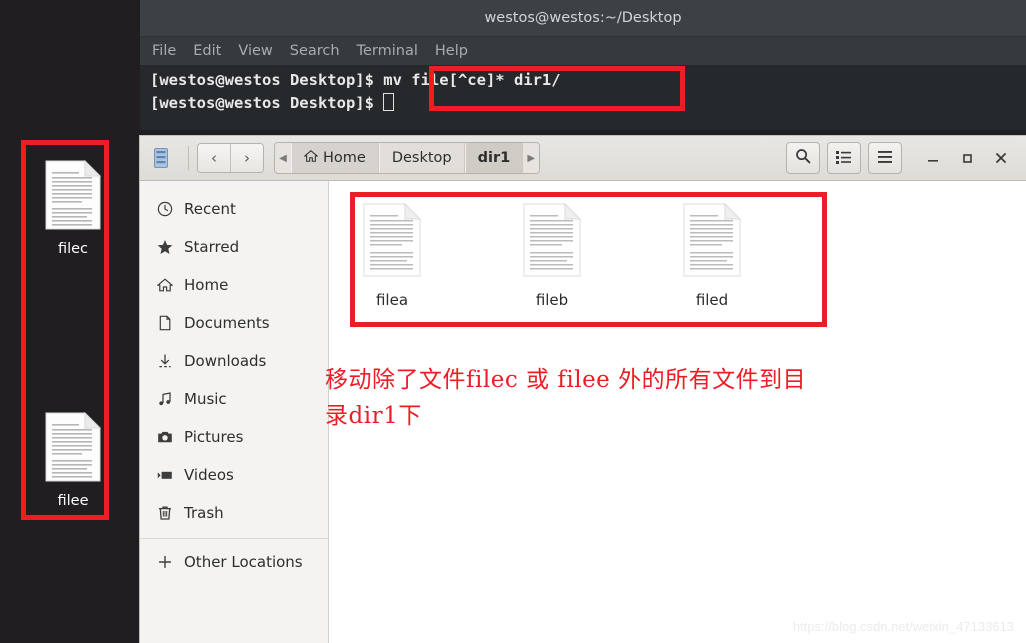  I want to click on menu-file: File, so click(164, 51).